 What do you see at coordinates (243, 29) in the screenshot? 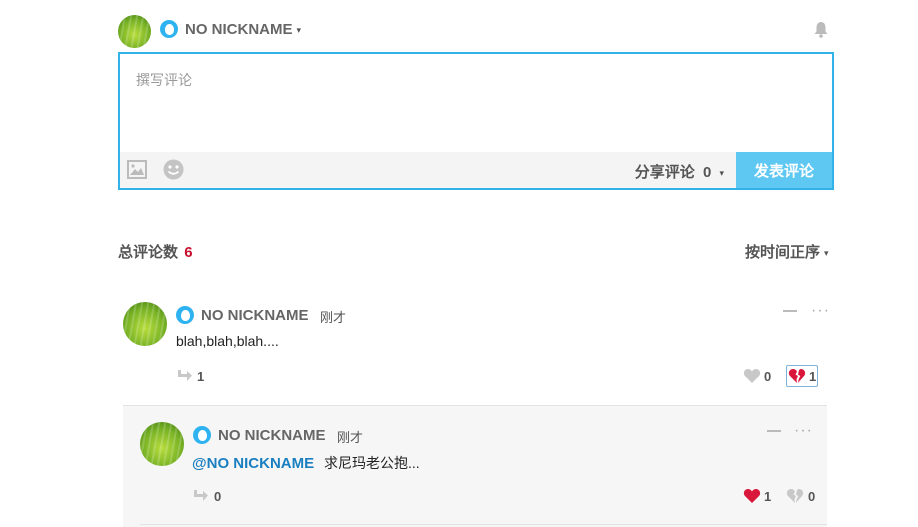
I see `current-username: NO NICKNAME ▾` at bounding box center [243, 29].